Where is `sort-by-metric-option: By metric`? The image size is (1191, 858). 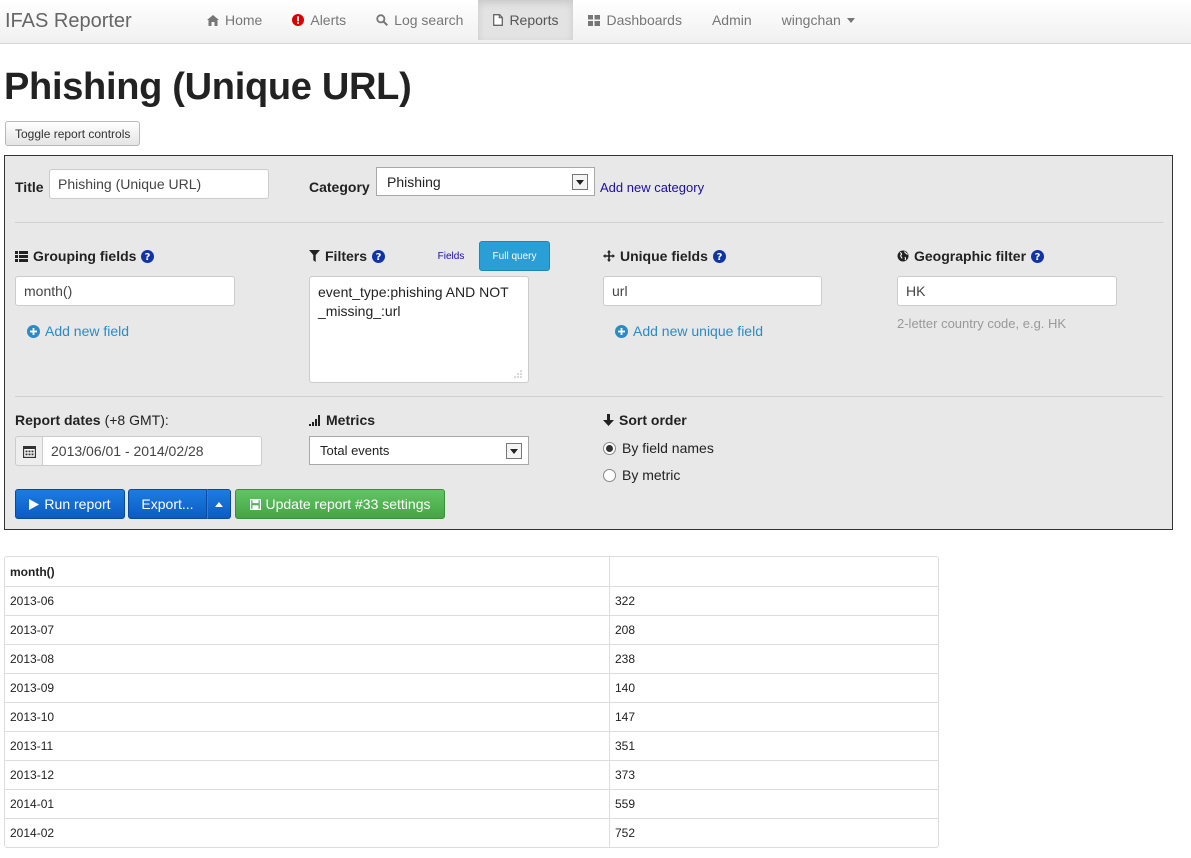 sort-by-metric-option: By metric is located at coordinates (641, 475).